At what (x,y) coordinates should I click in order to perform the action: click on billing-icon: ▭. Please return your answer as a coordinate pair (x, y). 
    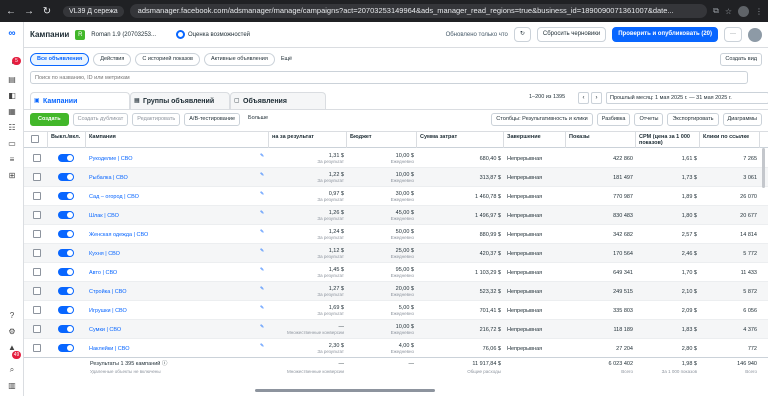
    Looking at the image, I should click on (12, 144).